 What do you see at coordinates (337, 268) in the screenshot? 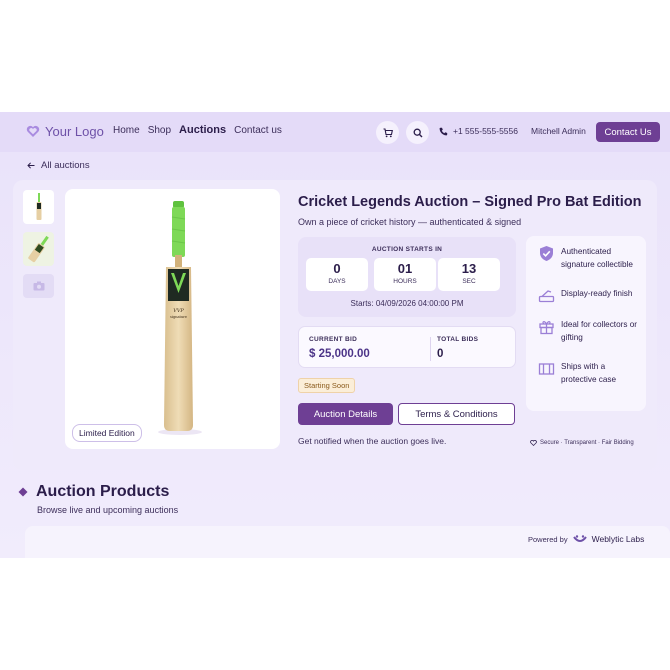
I see `countdown-days-value: 0` at bounding box center [337, 268].